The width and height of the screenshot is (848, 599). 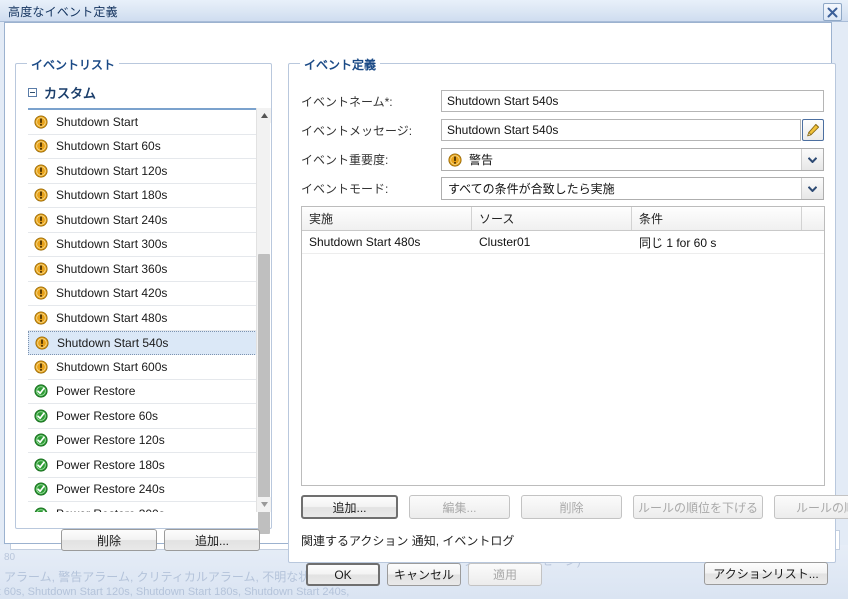 What do you see at coordinates (113, 342) in the screenshot?
I see `list-item-label: Shutdown Start 540s` at bounding box center [113, 342].